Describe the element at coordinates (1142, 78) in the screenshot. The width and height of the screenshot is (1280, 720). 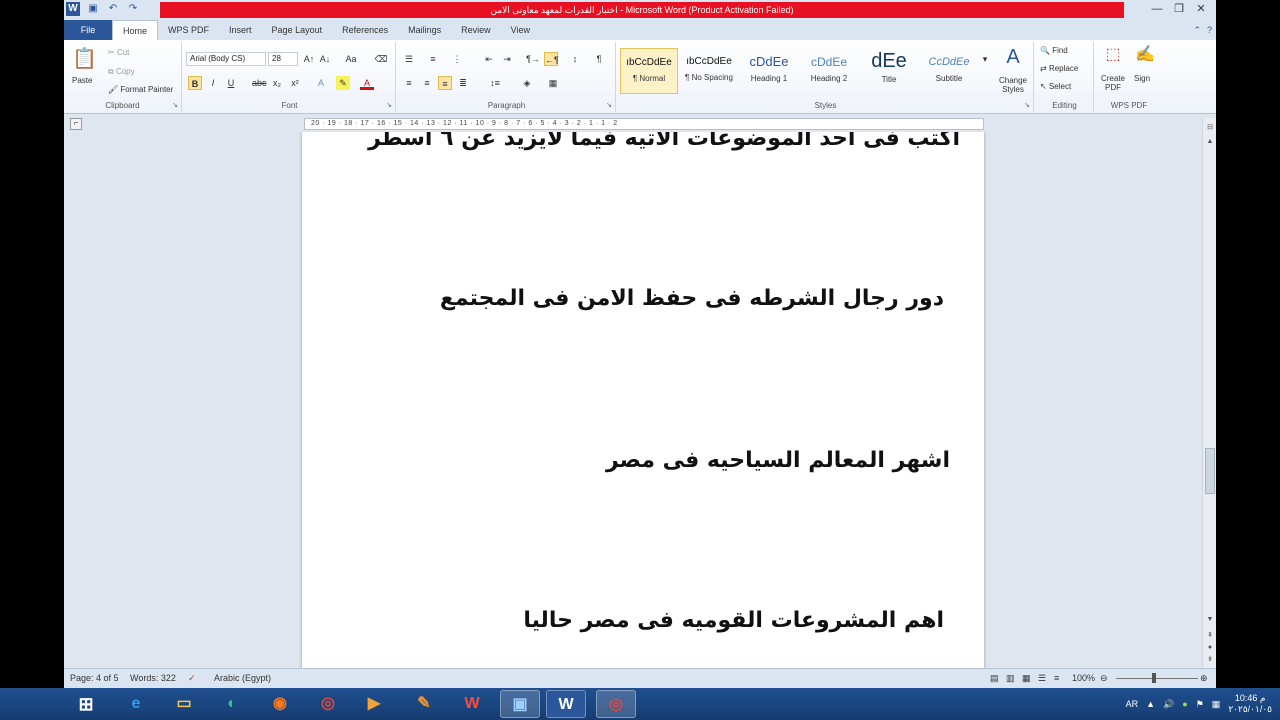
I see `sign-button: Sign` at that location.